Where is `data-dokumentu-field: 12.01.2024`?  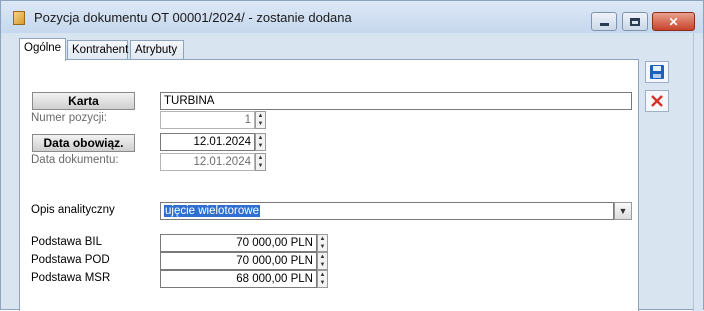
data-dokumentu-field: 12.01.2024 is located at coordinates (207, 162).